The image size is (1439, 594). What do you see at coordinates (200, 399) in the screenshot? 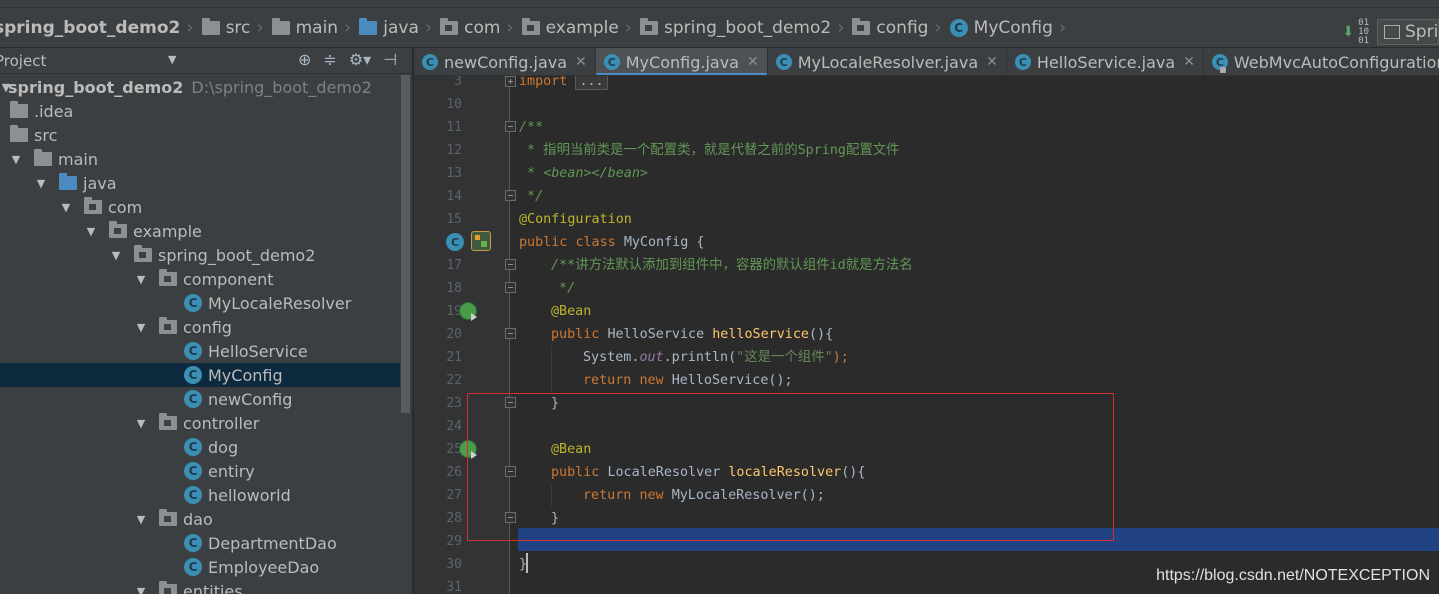
I see `tree-item-newconfig: C newConfig` at bounding box center [200, 399].